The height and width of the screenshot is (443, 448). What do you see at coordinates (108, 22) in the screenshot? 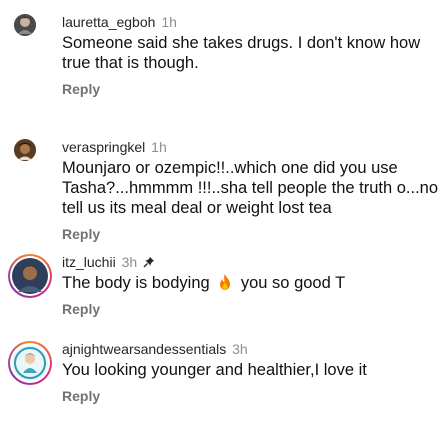
I see `username: lauretta_egboh` at bounding box center [108, 22].